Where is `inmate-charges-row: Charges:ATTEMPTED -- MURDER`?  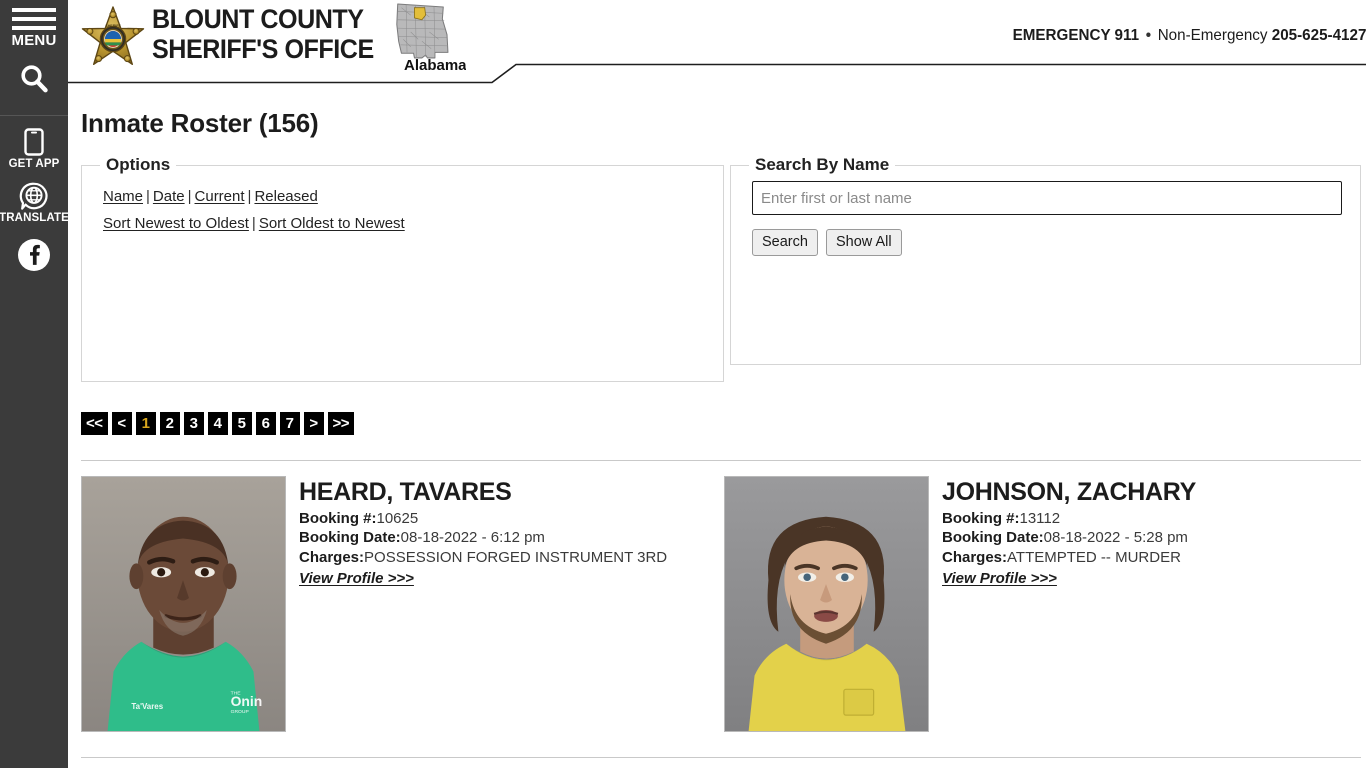 inmate-charges-row: Charges:ATTEMPTED -- MURDER is located at coordinates (1069, 557).